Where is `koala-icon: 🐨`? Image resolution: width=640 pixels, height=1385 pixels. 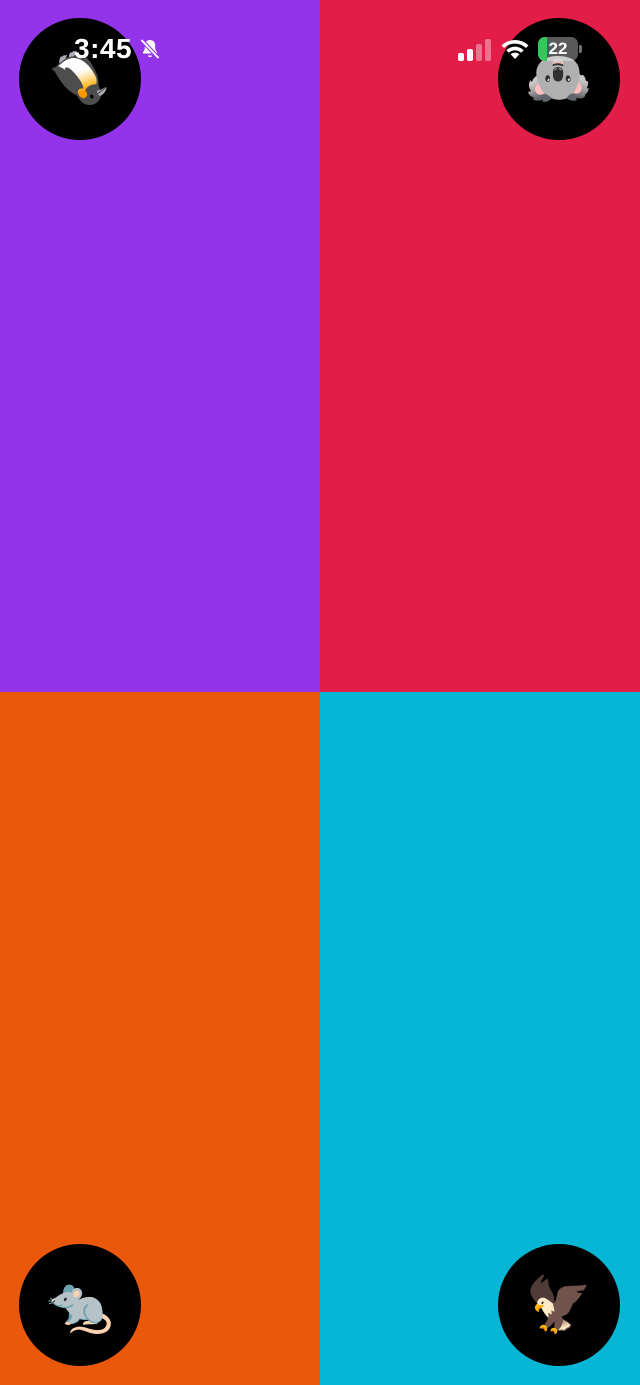
koala-icon: 🐨 is located at coordinates (559, 79).